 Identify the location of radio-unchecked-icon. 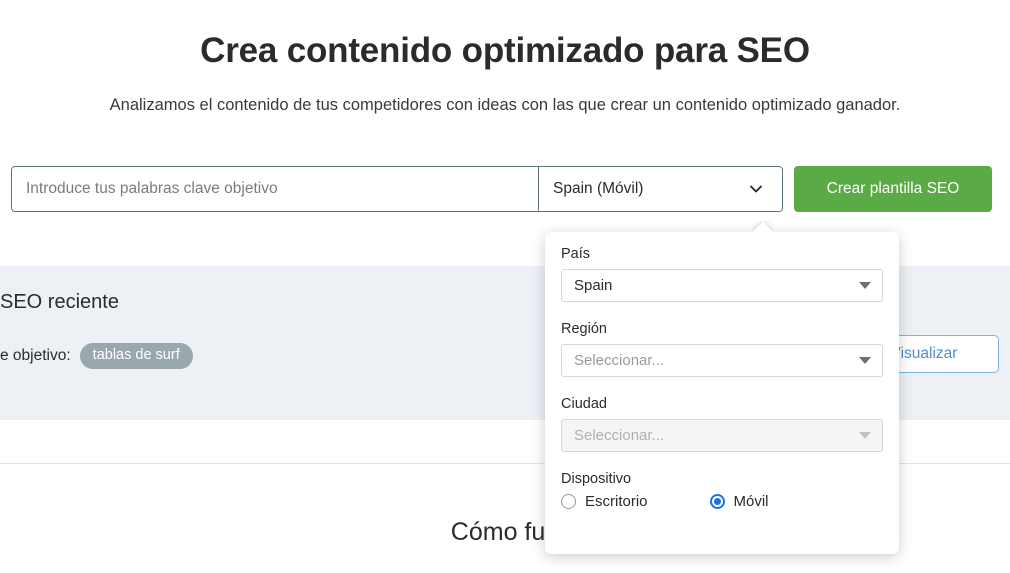
(568, 501).